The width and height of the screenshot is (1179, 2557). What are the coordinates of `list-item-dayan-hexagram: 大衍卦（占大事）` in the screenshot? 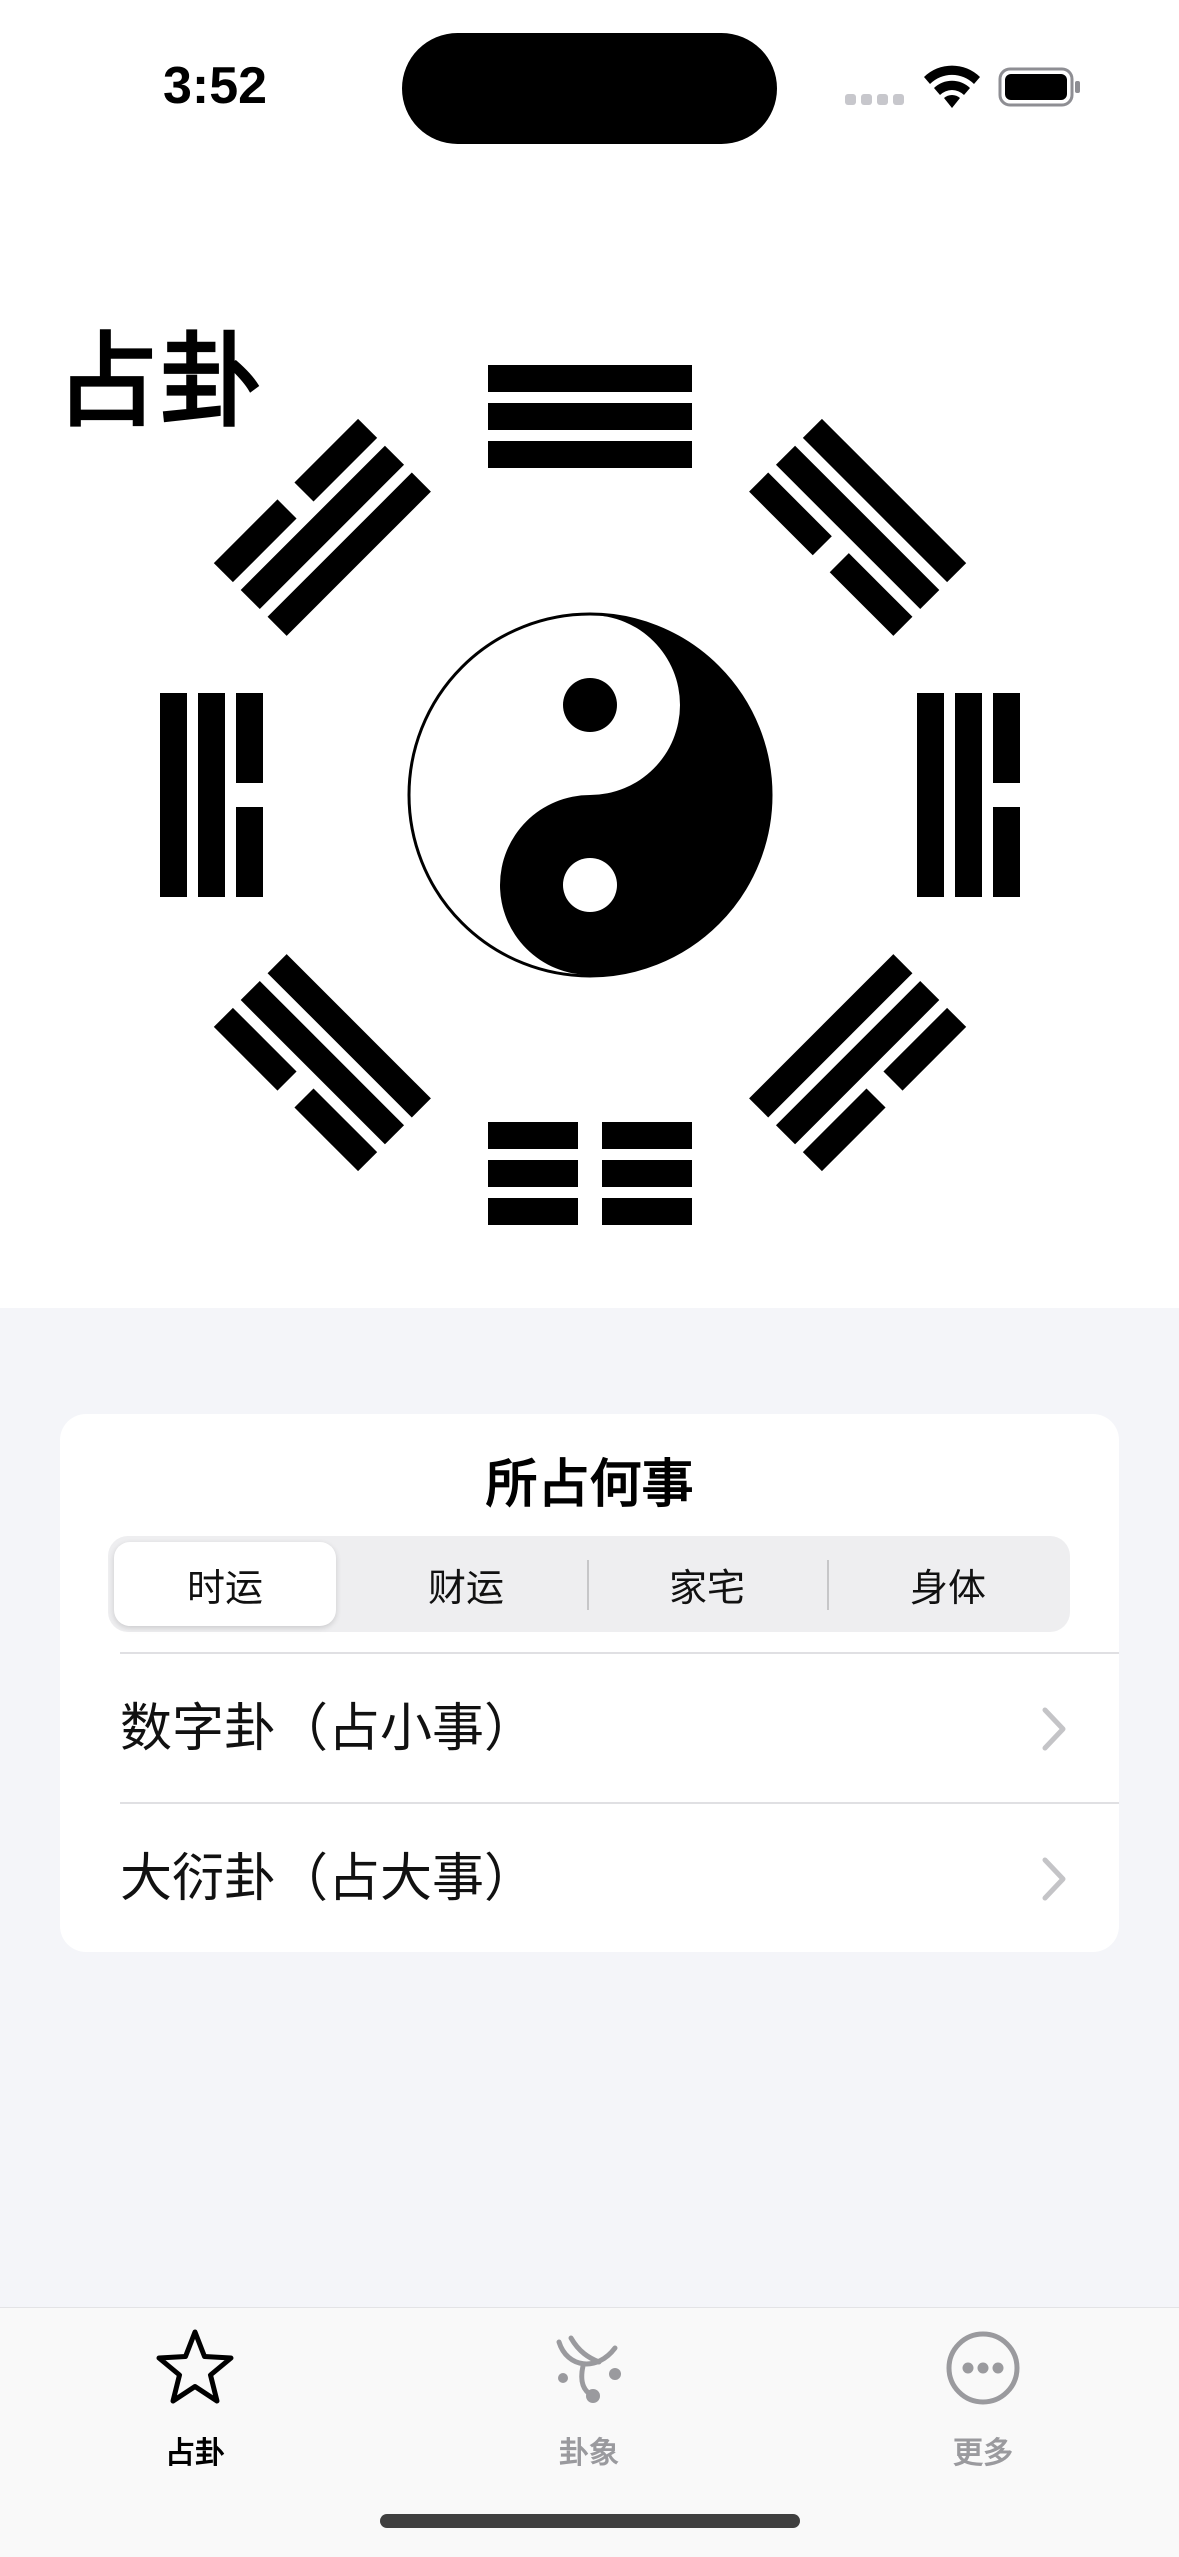 It's located at (619, 1878).